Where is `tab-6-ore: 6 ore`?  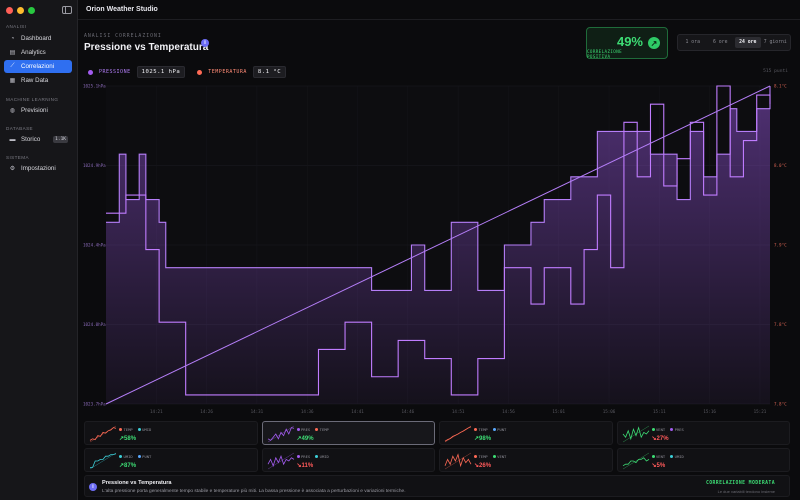 tab-6-ore: 6 ore is located at coordinates (721, 42).